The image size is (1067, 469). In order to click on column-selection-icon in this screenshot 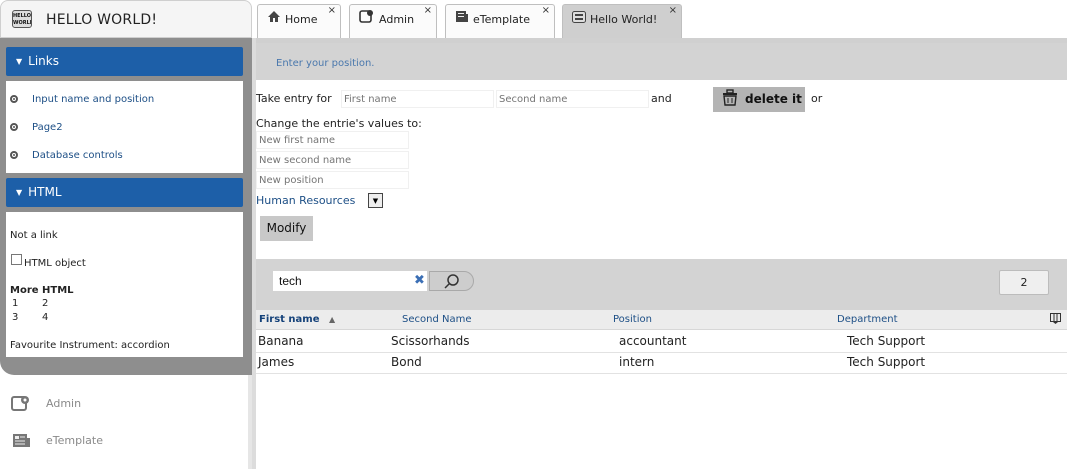, I will do `click(1055, 320)`.